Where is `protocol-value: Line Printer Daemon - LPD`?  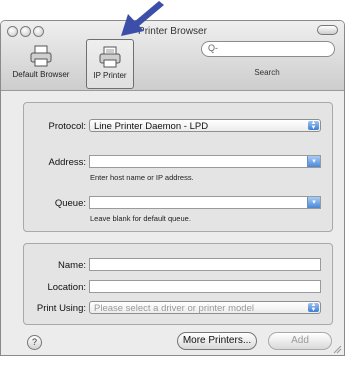
protocol-value: Line Printer Daemon - LPD is located at coordinates (151, 126).